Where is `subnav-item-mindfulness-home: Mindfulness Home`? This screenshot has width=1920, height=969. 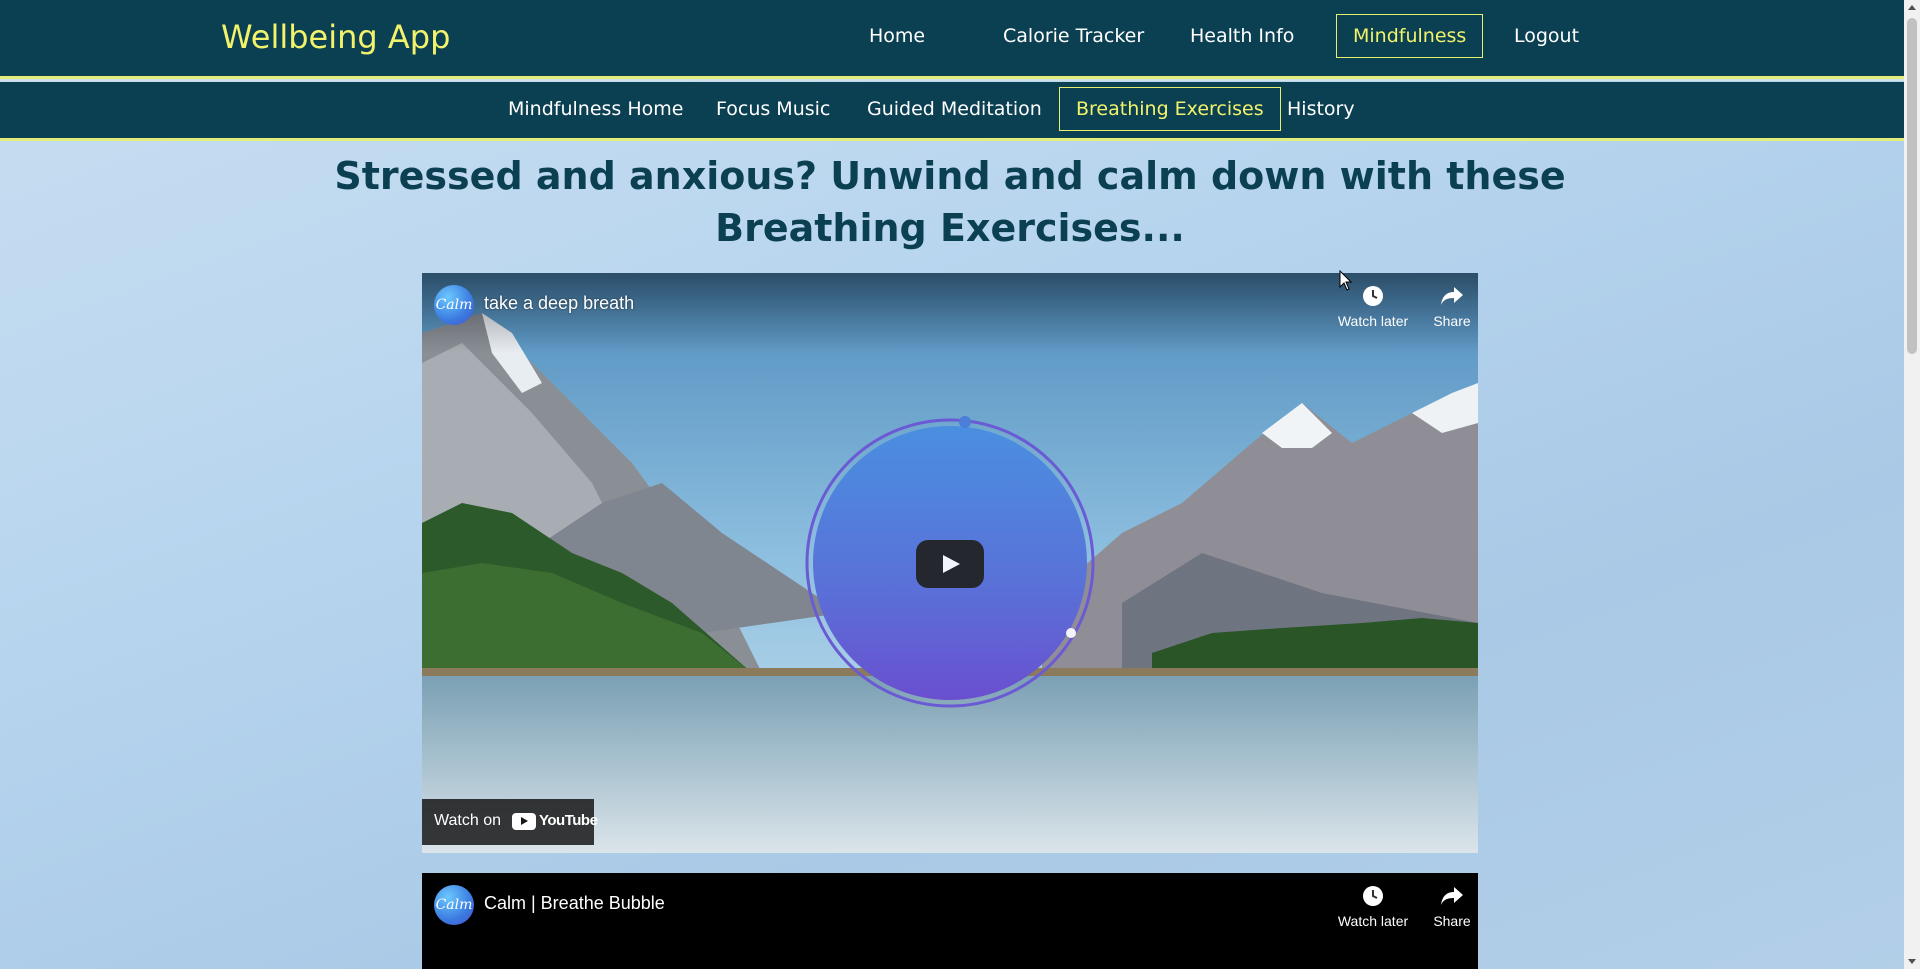 subnav-item-mindfulness-home: Mindfulness Home is located at coordinates (595, 109).